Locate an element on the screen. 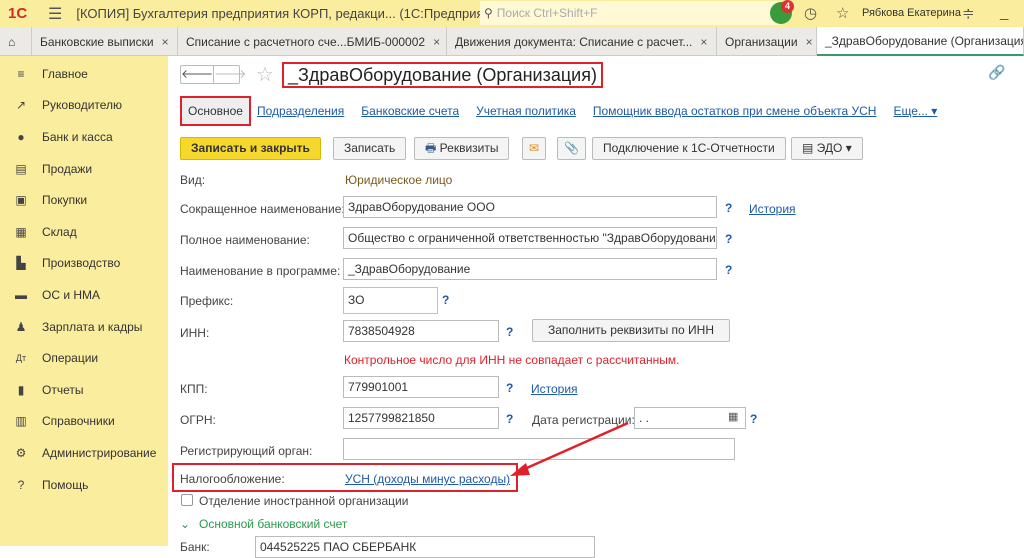 This screenshot has height=558, width=1024. tab-writeoff: Списание с расчетного сче...БМИБ-000002 × is located at coordinates (312, 41).